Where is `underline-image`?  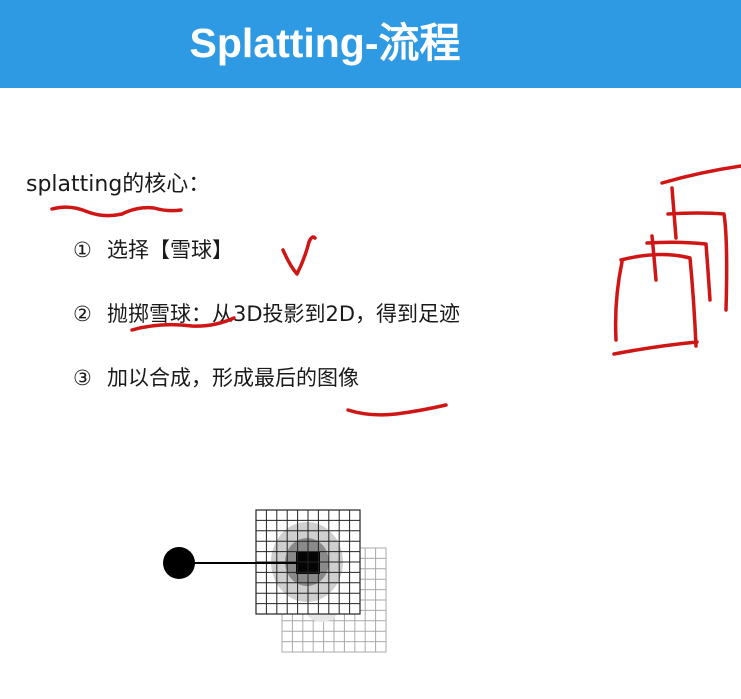 underline-image is located at coordinates (397, 410).